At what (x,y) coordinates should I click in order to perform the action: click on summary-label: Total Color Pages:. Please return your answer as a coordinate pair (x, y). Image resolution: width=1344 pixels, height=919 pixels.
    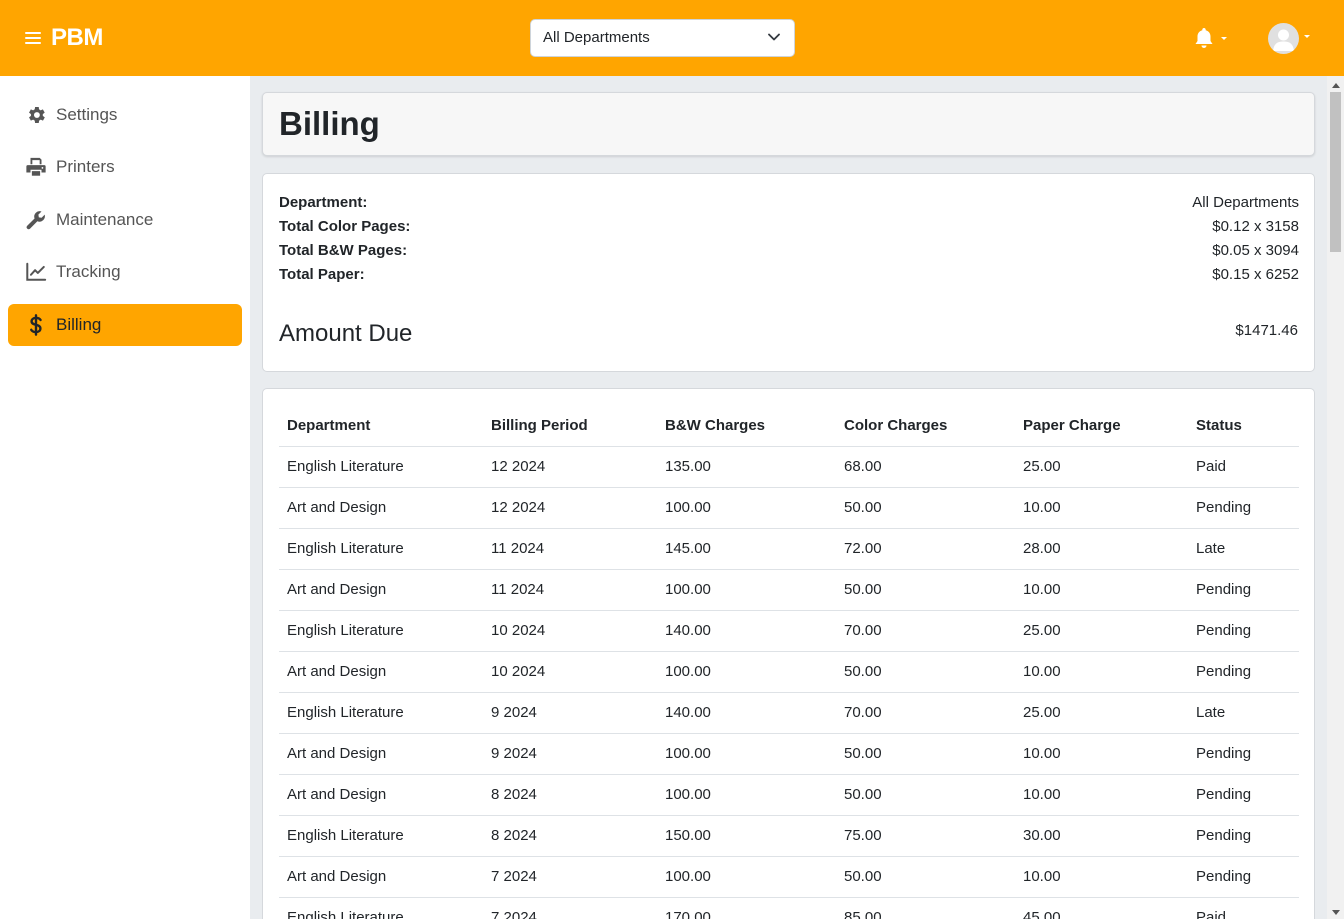
    Looking at the image, I should click on (345, 226).